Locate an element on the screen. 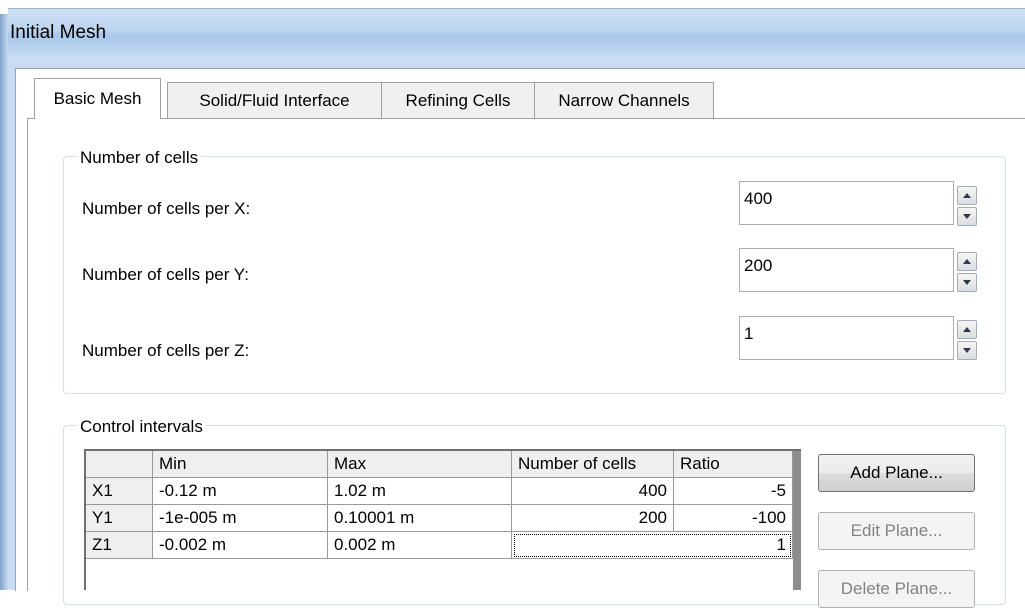 The width and height of the screenshot is (1025, 608). tab-refining-cells: Refining Cells is located at coordinates (458, 100).